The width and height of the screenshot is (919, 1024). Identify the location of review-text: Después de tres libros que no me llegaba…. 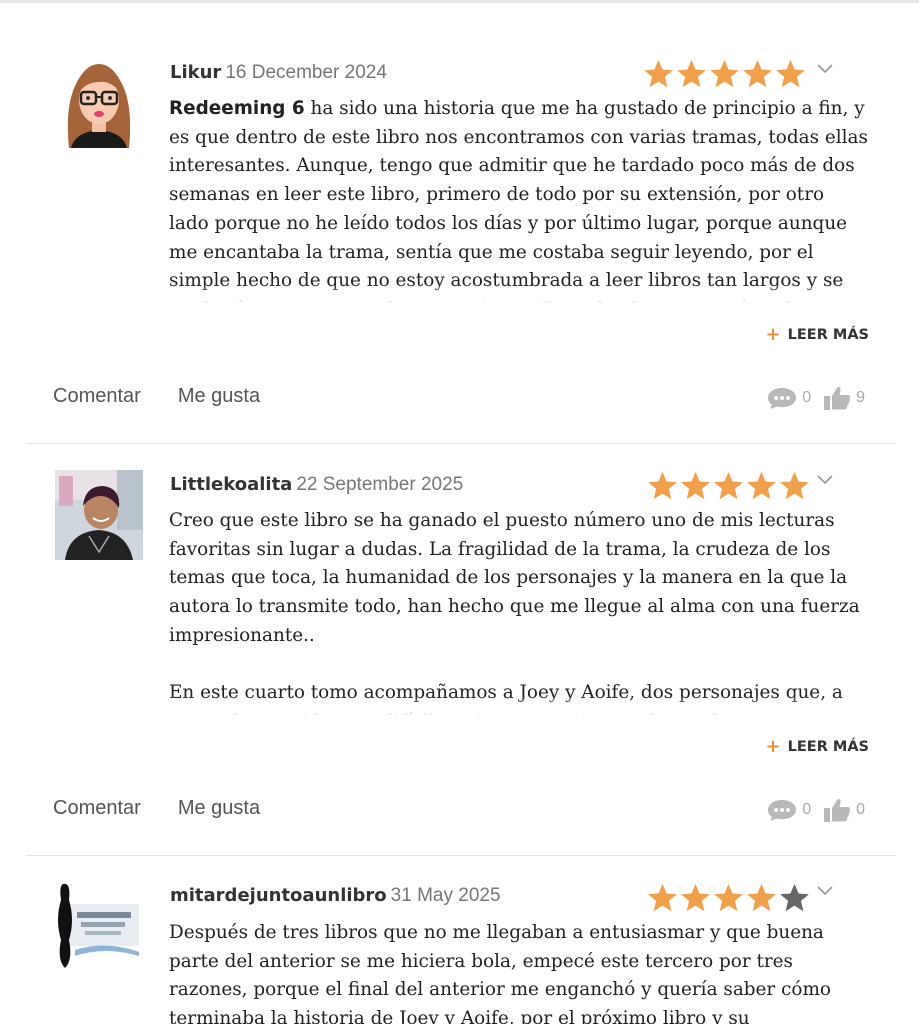
(500, 973).